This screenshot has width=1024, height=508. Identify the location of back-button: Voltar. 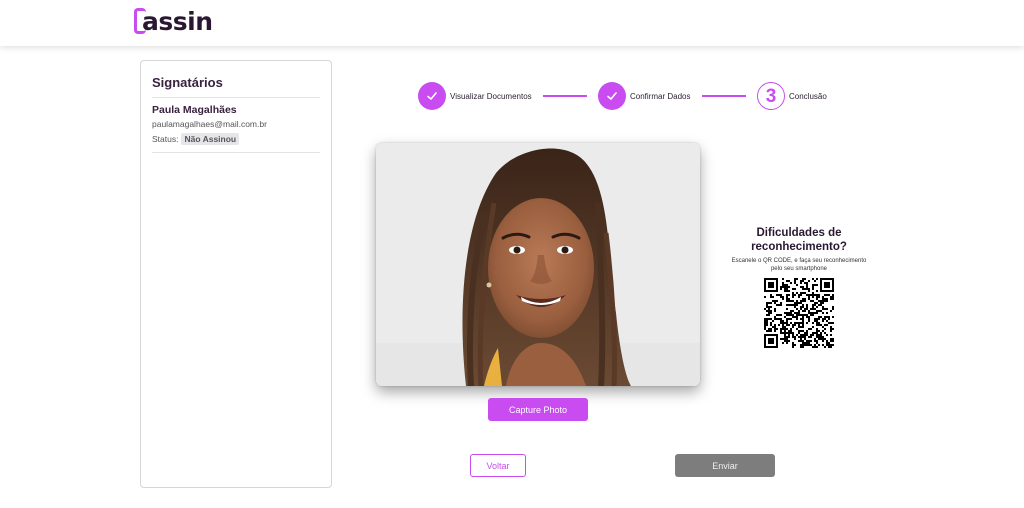
(498, 465).